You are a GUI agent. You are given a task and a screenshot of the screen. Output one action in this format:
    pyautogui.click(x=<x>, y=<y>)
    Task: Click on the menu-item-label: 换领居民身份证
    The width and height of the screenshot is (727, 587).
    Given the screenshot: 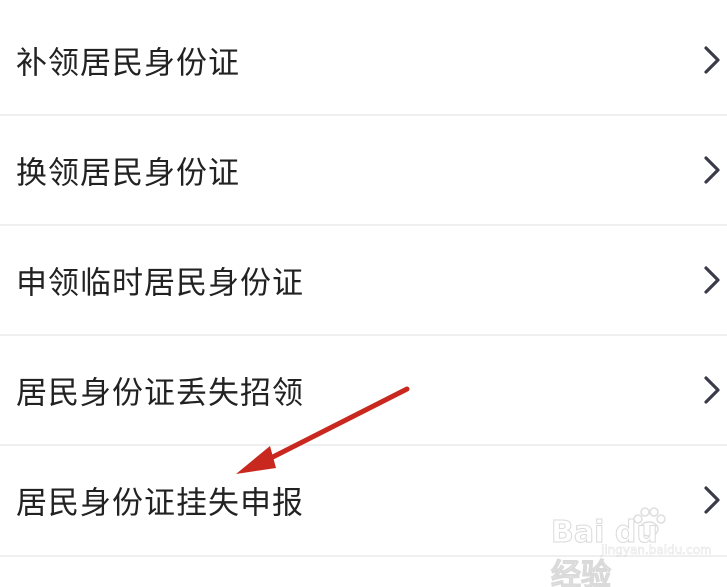 What is the action you would take?
    pyautogui.click(x=128, y=173)
    